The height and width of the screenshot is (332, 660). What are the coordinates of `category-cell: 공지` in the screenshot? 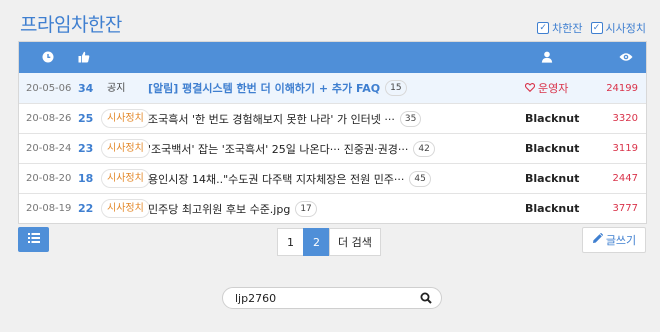 It's located at (116, 88).